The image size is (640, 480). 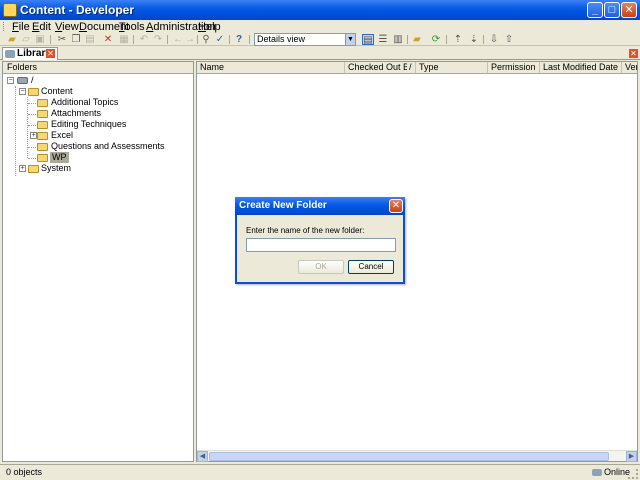 What do you see at coordinates (452, 68) in the screenshot?
I see `column-header-type: Type` at bounding box center [452, 68].